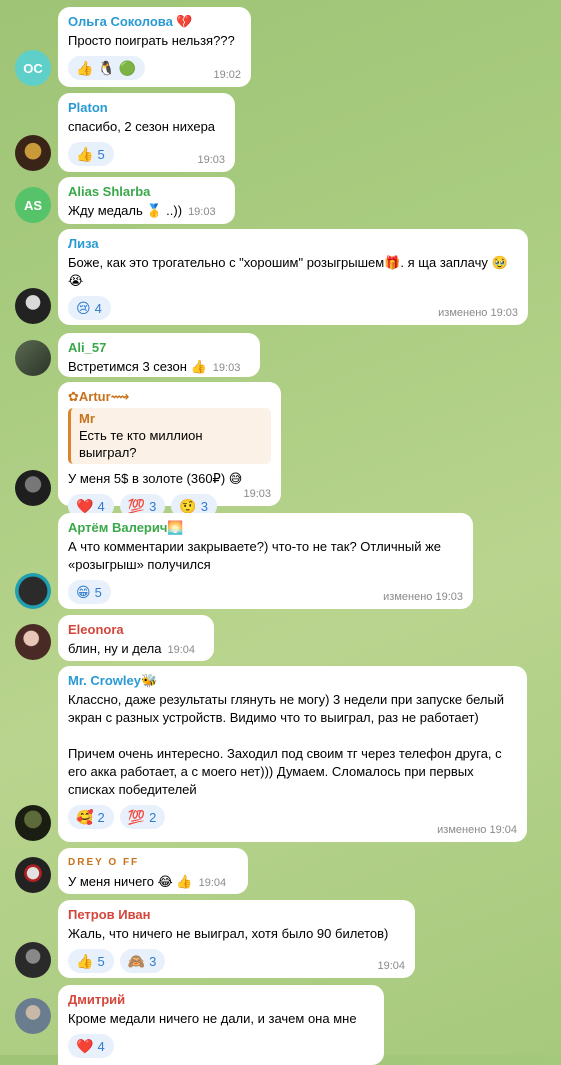 This screenshot has height=1065, width=561. I want to click on sender-name: DREY O FF, so click(153, 863).